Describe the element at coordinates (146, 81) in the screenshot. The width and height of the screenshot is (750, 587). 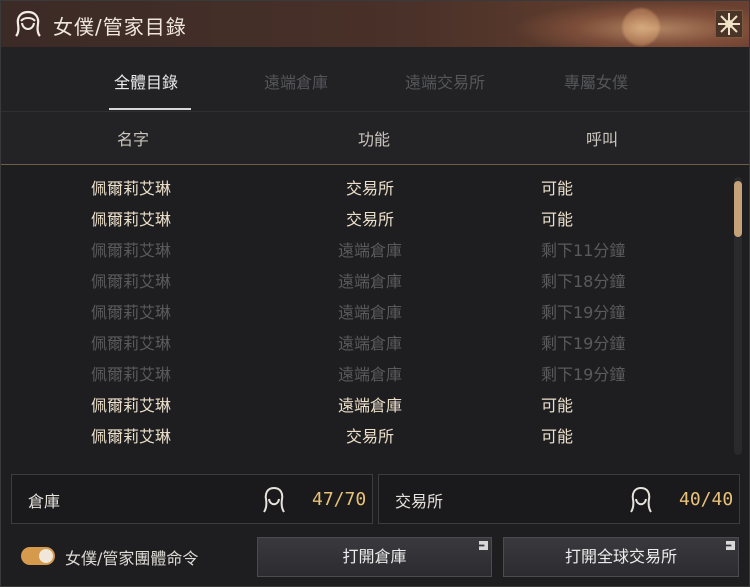
I see `tab-all-directory: 全體目錄` at that location.